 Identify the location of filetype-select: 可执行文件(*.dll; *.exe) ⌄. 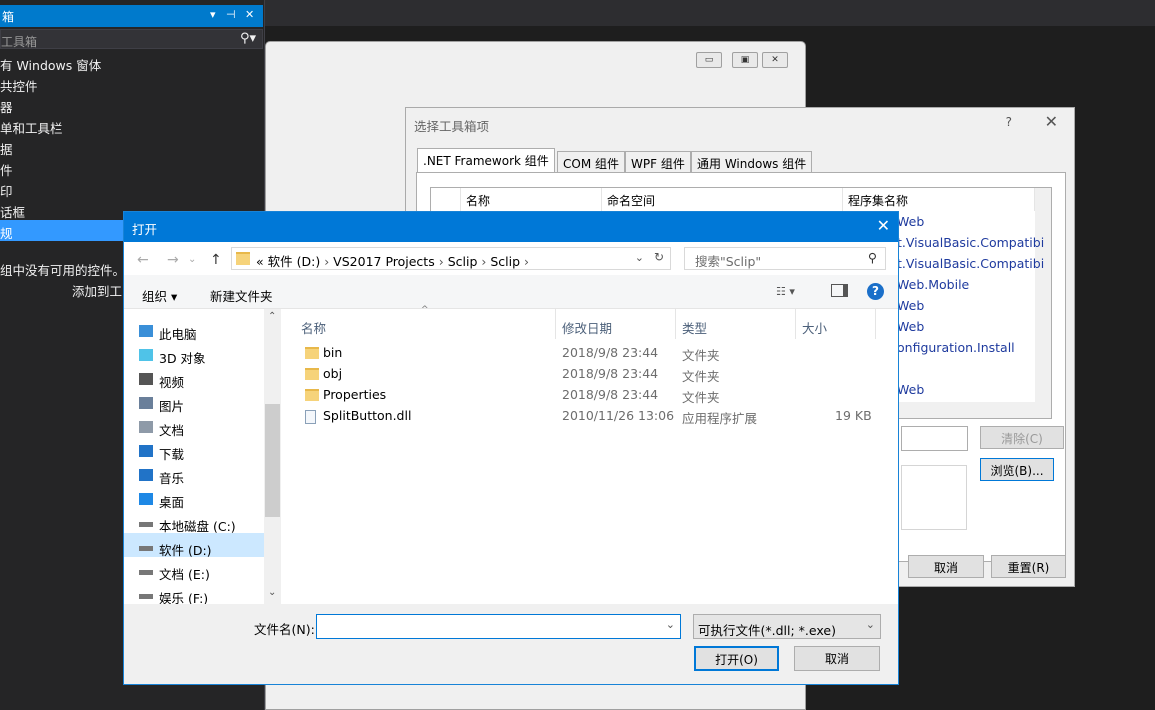
(787, 626).